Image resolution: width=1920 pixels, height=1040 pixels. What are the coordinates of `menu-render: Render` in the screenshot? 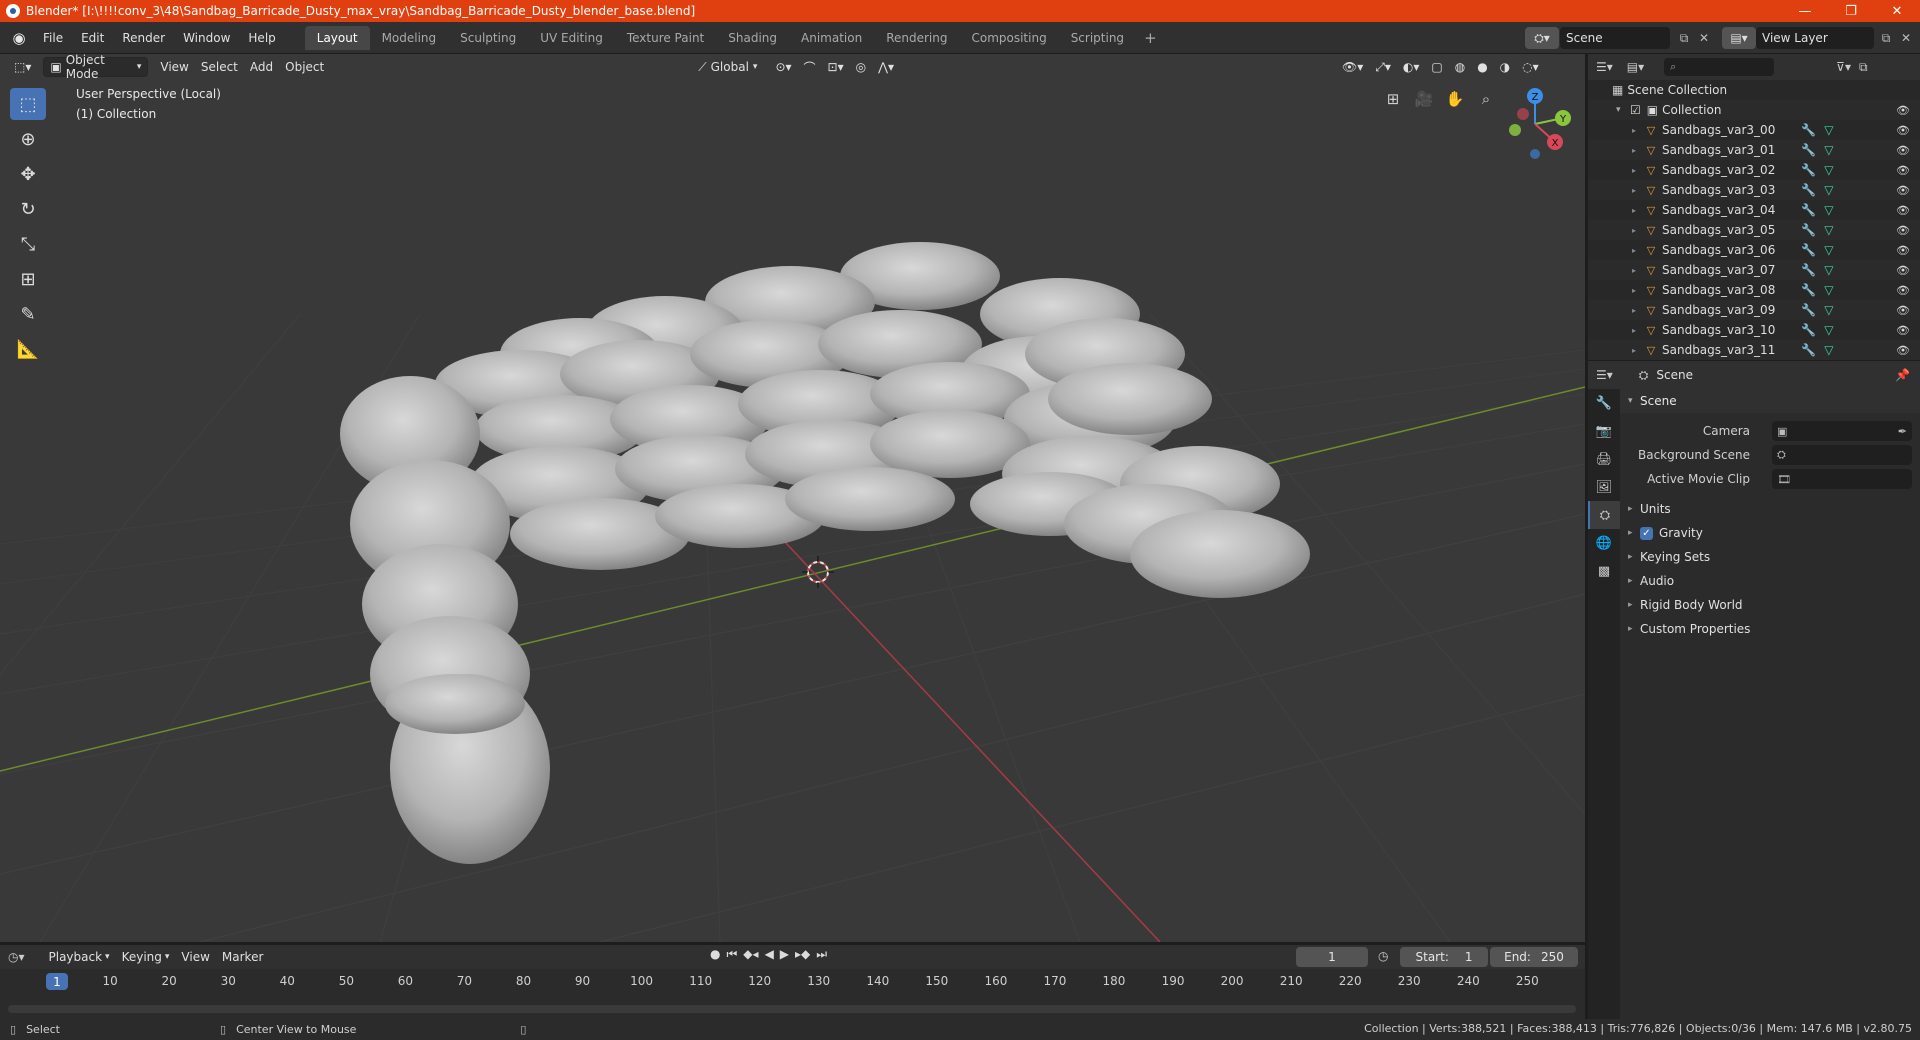 It's located at (143, 38).